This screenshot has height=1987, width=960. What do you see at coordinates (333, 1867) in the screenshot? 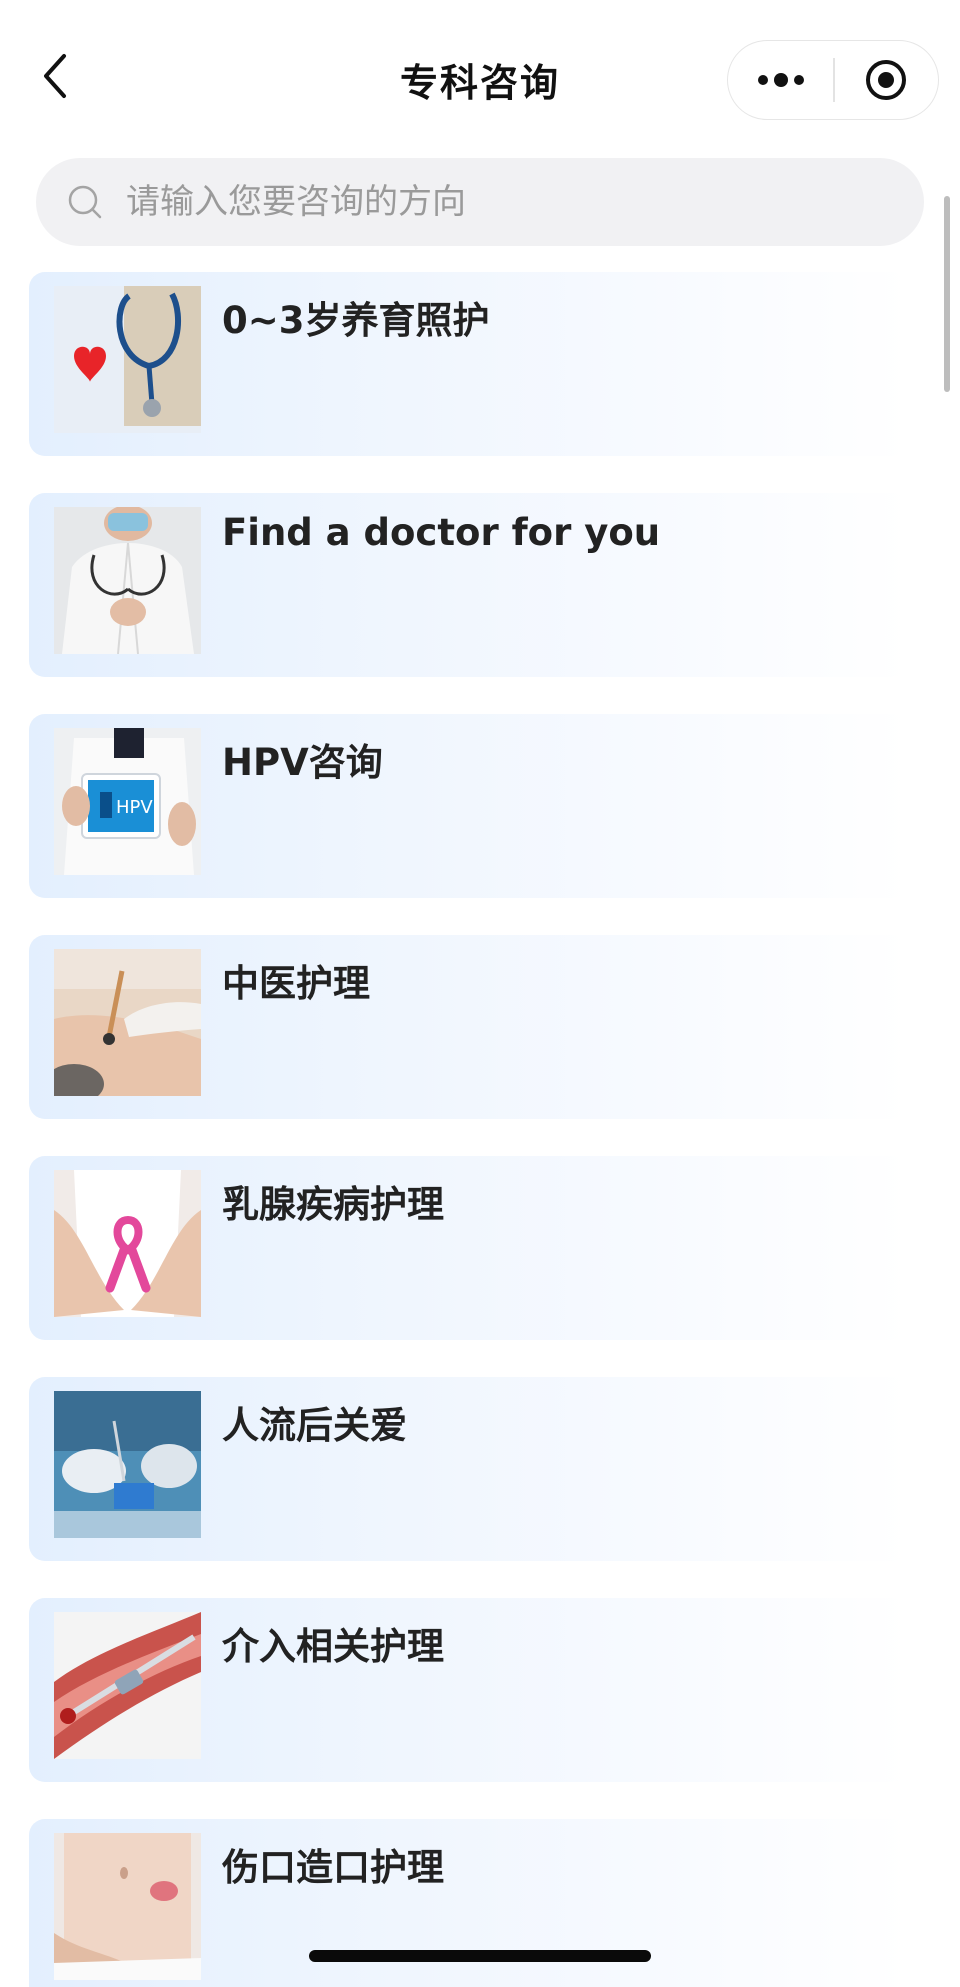
I see `list-item-title: 伤口造口护理` at bounding box center [333, 1867].